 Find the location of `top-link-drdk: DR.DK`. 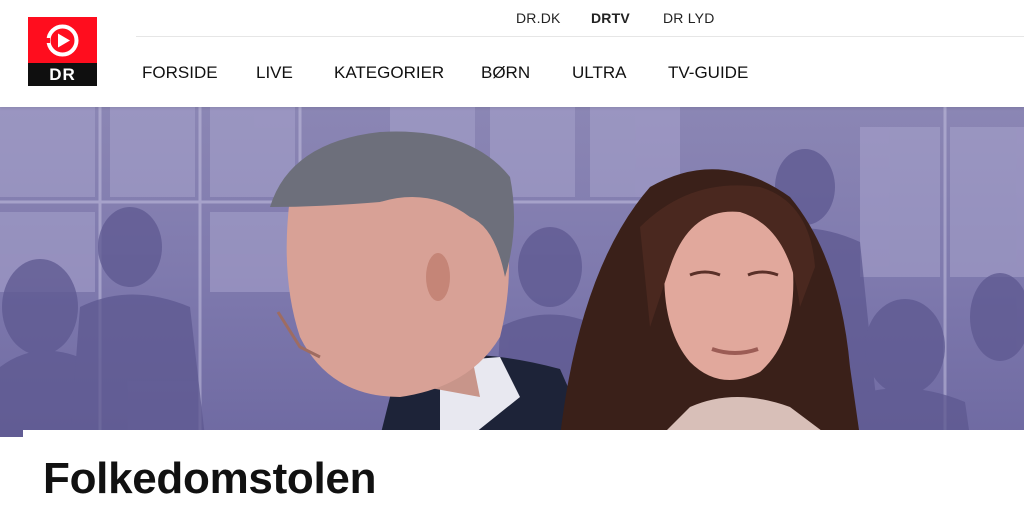

top-link-drdk: DR.DK is located at coordinates (538, 18).